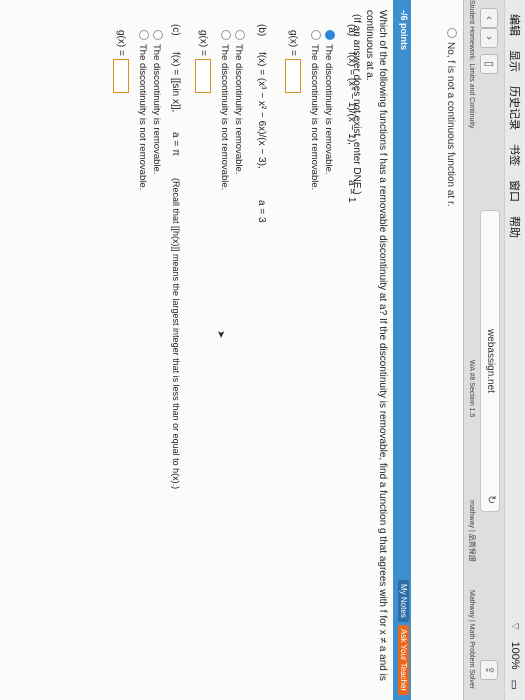 The height and width of the screenshot is (700, 525). I want to click on part-c-function: f(x) = [[sin x]],, so click(175, 82).